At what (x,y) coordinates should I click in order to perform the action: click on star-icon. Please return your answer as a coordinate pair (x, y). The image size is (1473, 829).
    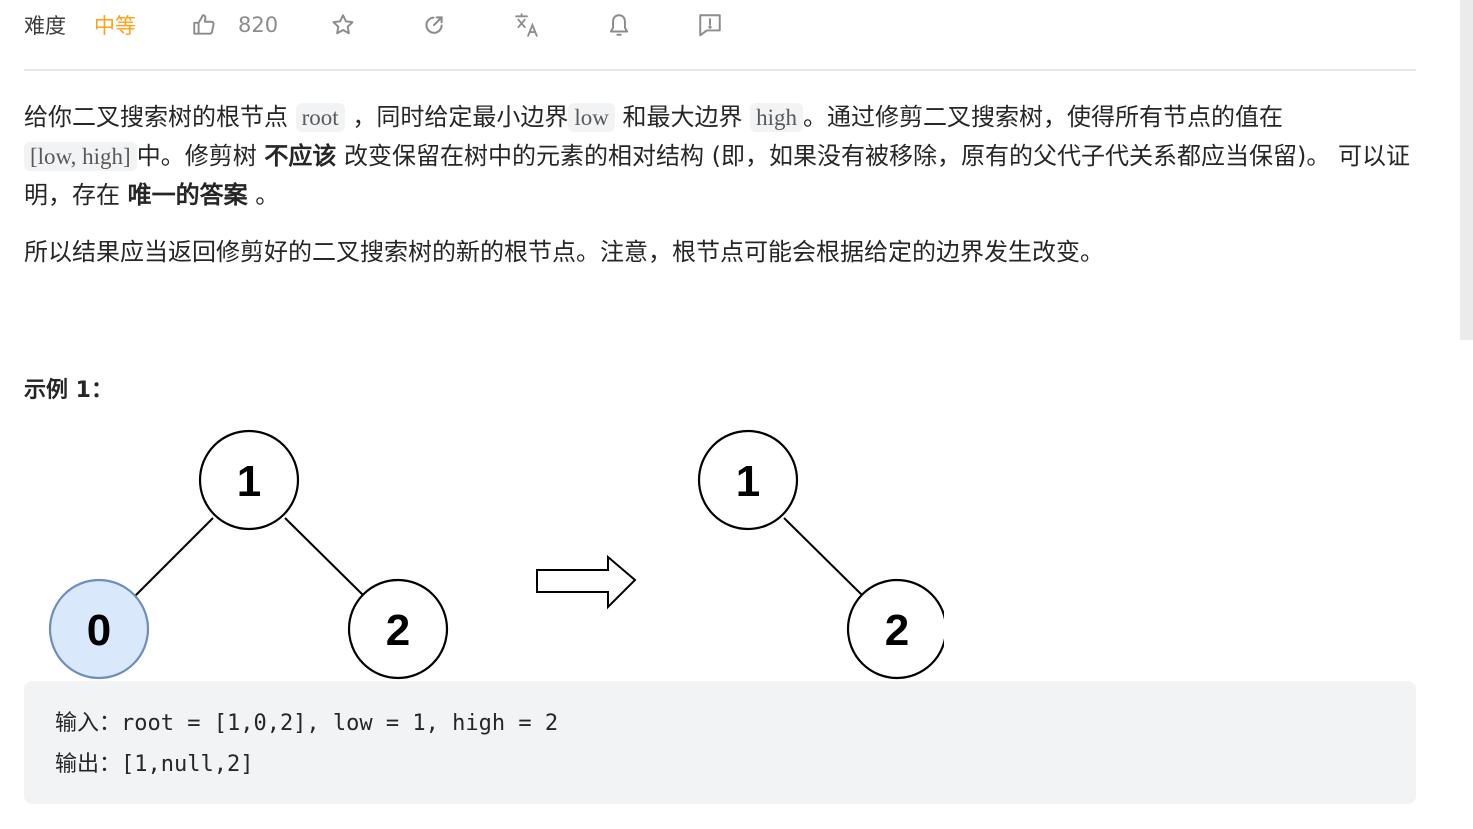
    Looking at the image, I should click on (343, 25).